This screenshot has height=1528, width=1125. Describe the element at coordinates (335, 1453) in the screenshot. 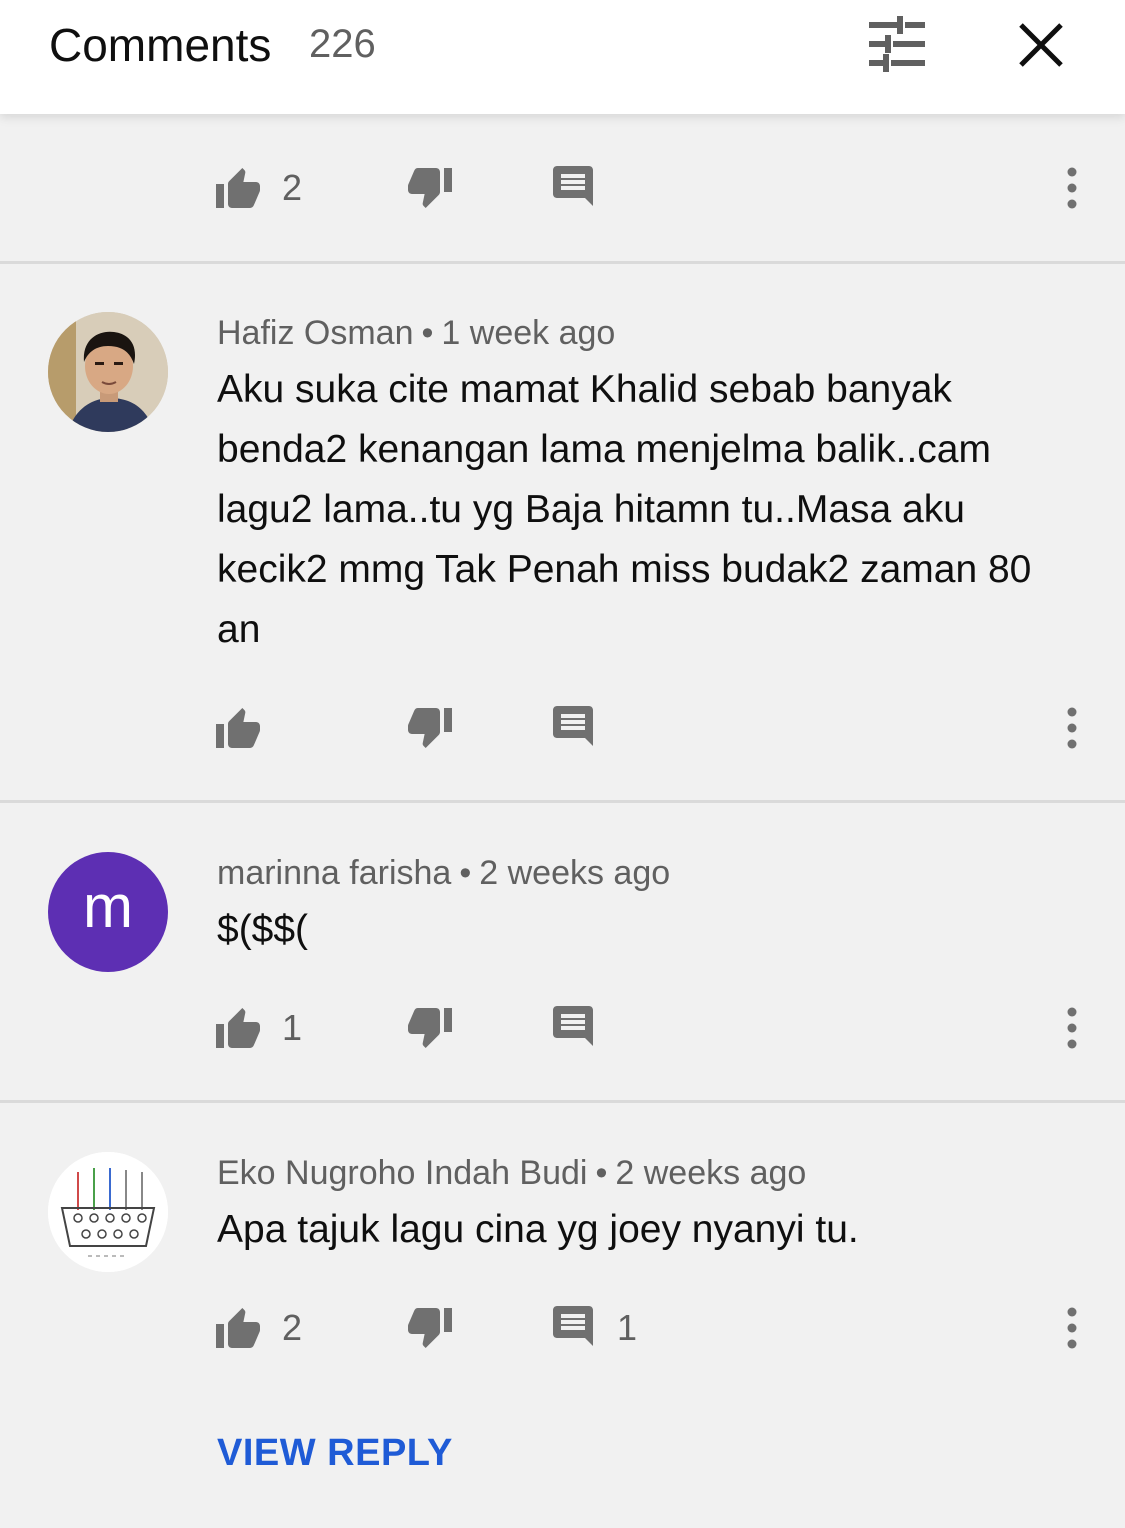

I see `view-reply-link: VIEW REPLY` at that location.